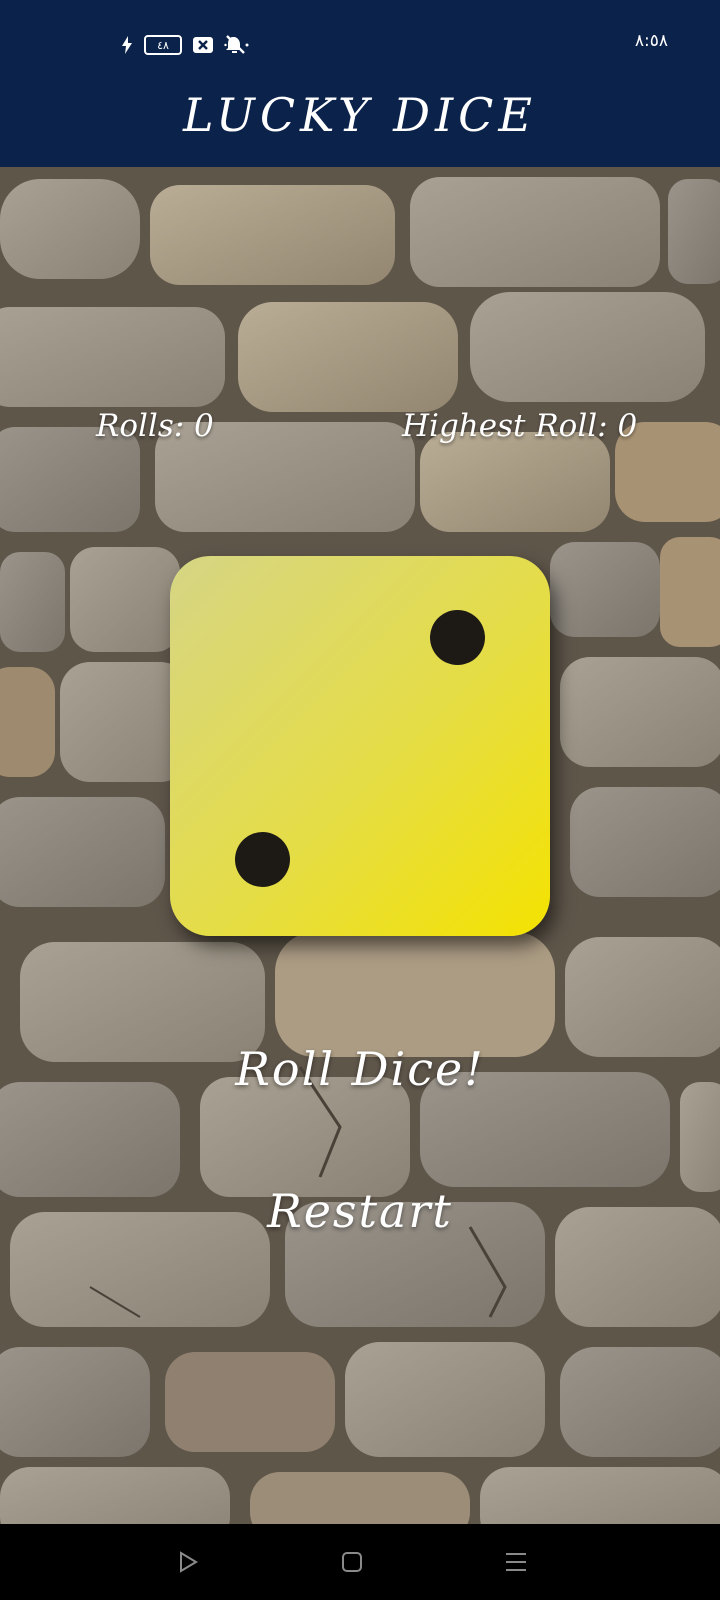 The image size is (720, 1600). What do you see at coordinates (127, 45) in the screenshot?
I see `charging-icon` at bounding box center [127, 45].